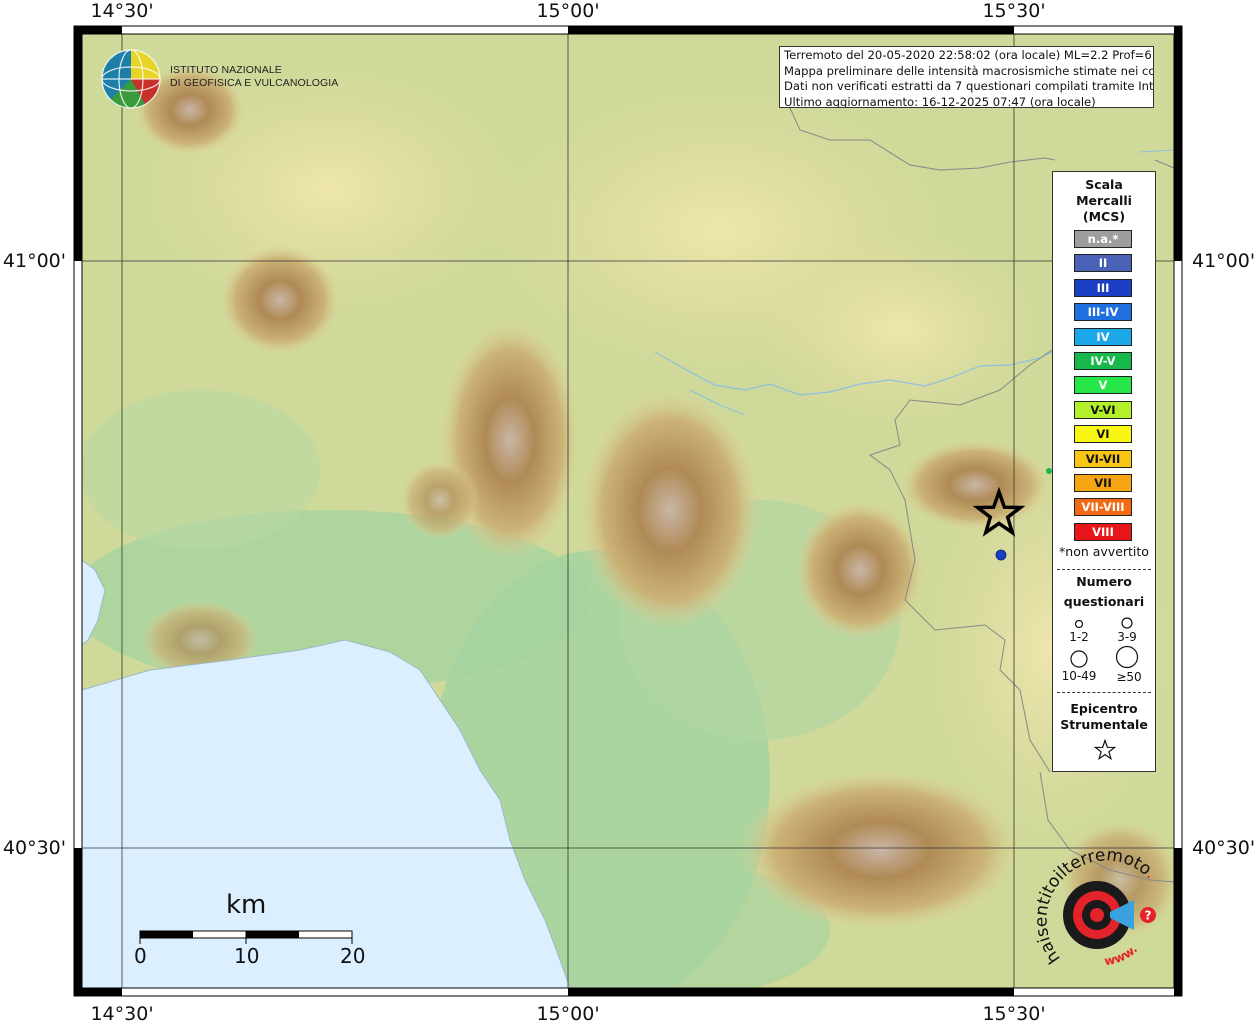 This screenshot has height=1025, width=1256. I want to click on epicenter-legend-star-icon, so click(1105, 750).